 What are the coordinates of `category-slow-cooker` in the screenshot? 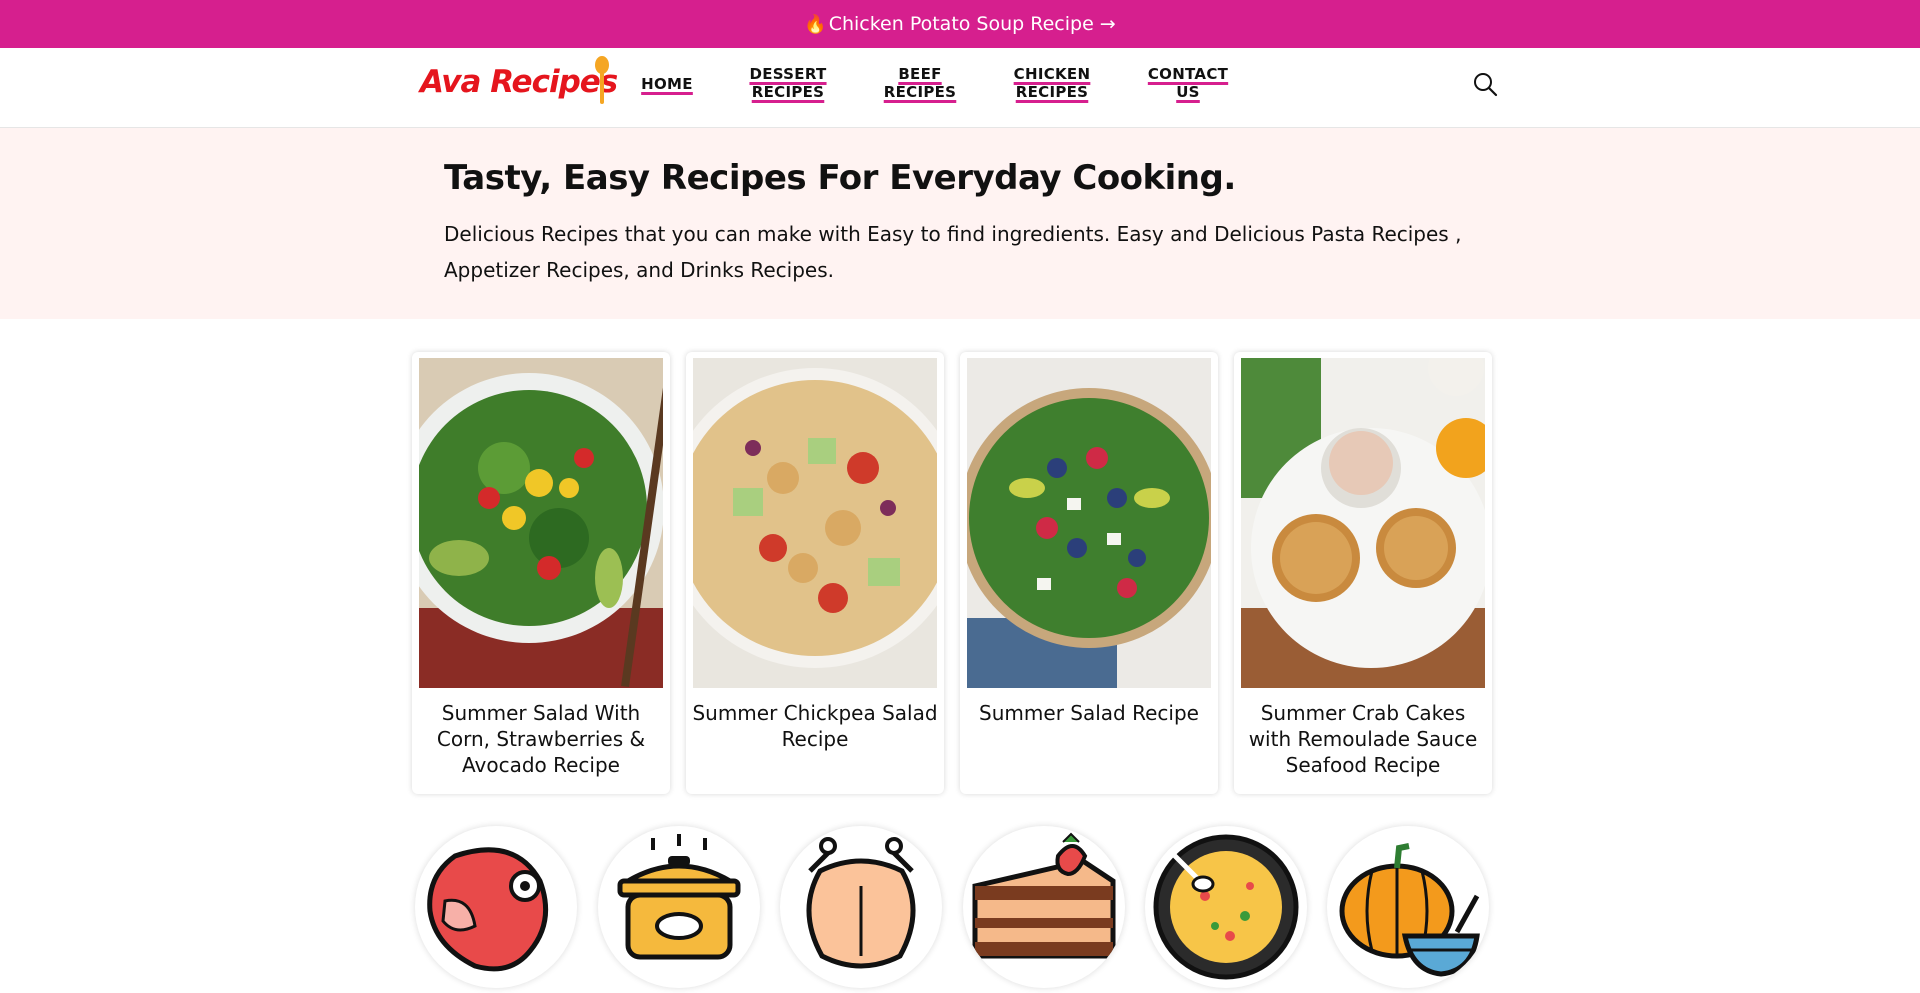 It's located at (679, 907).